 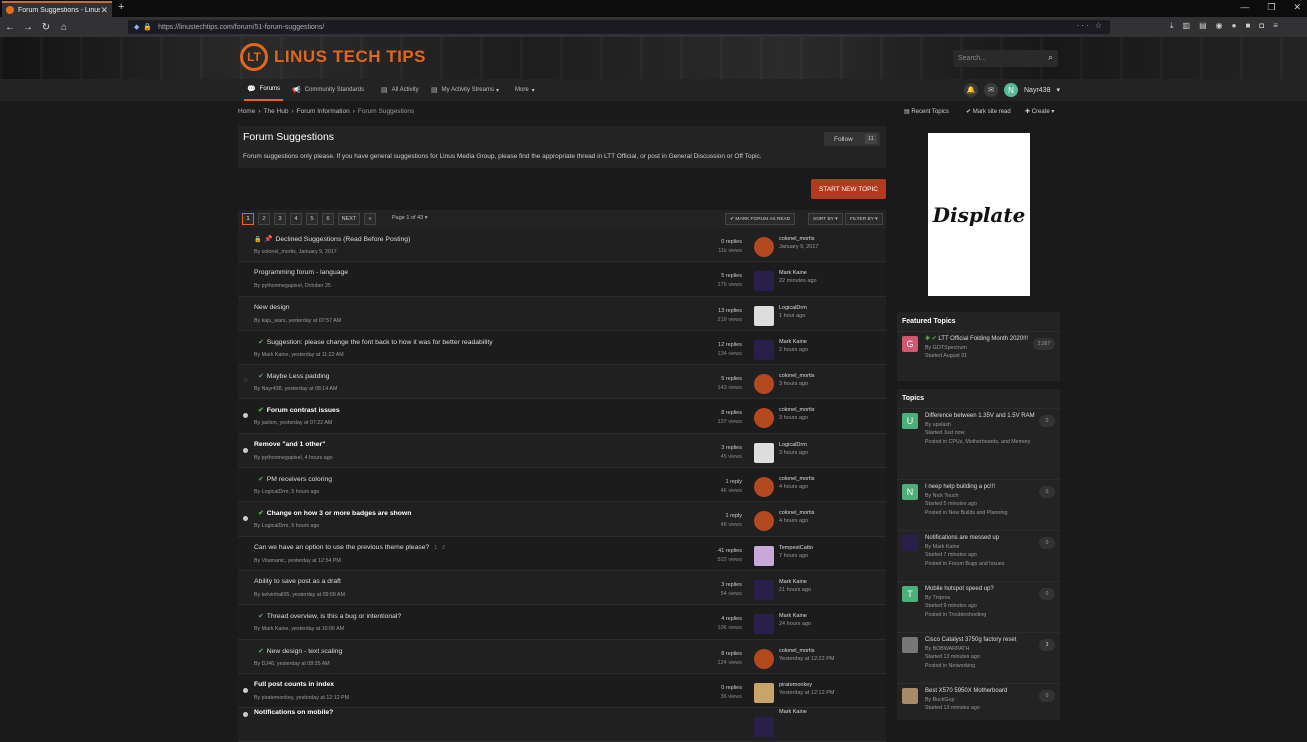 What do you see at coordinates (806, 659) in the screenshot?
I see `last-post-time: Yesterday at 12:22 PM` at bounding box center [806, 659].